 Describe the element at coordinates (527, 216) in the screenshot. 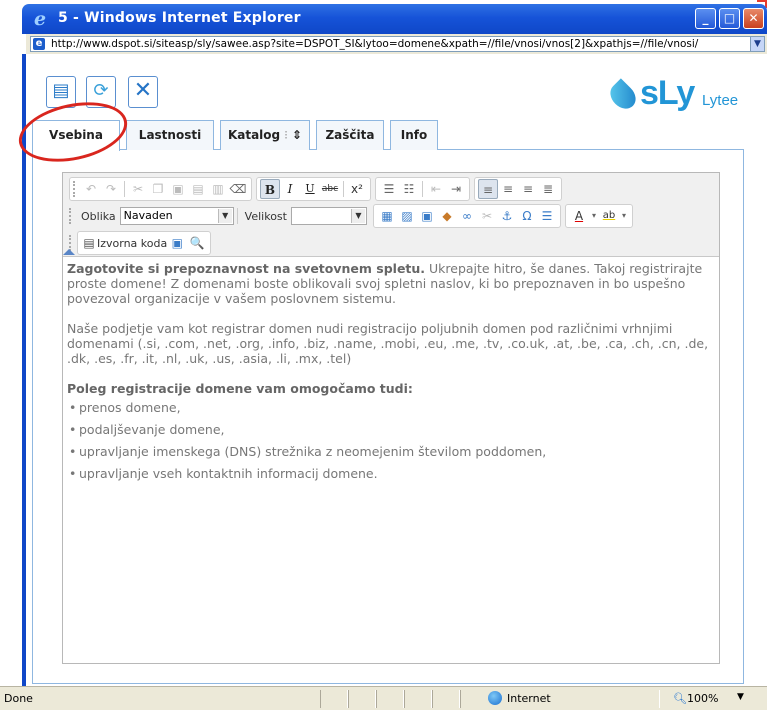

I see `special-char-icon: Ω` at that location.